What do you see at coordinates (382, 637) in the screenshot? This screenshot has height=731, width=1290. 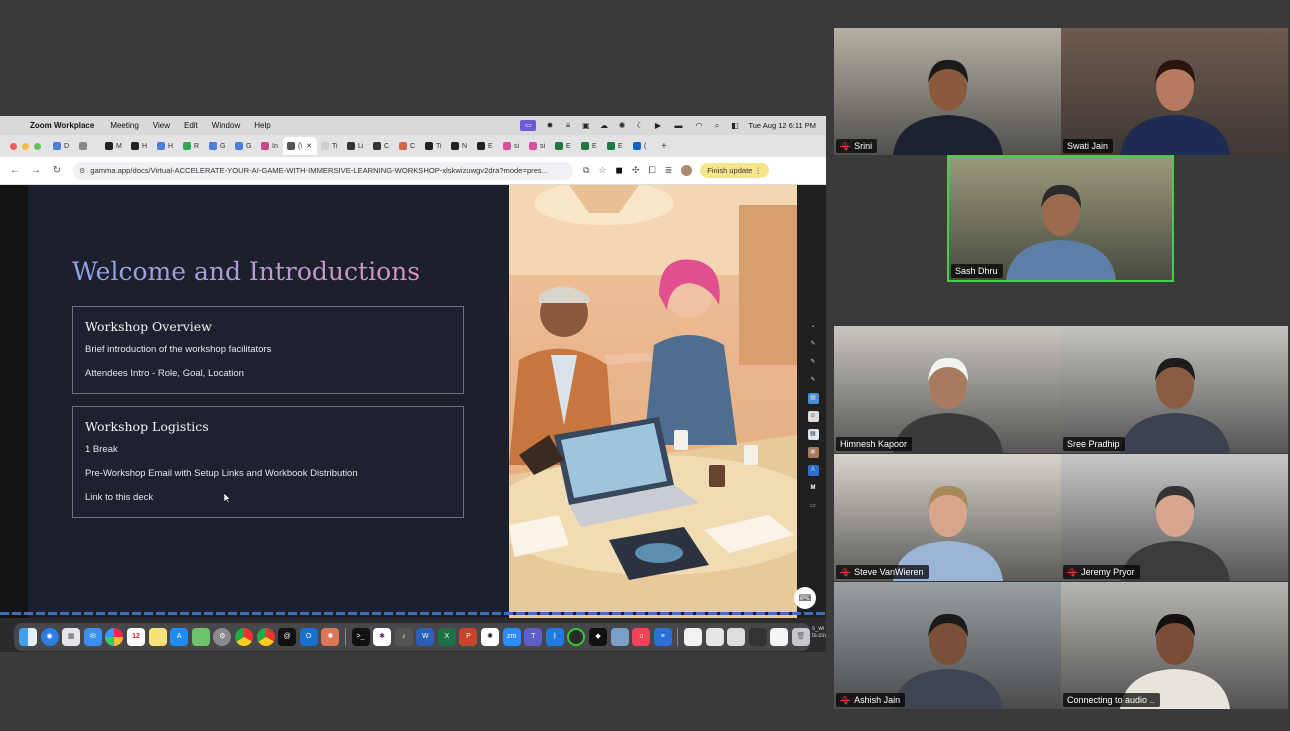 I see `slack-icon: ✱` at bounding box center [382, 637].